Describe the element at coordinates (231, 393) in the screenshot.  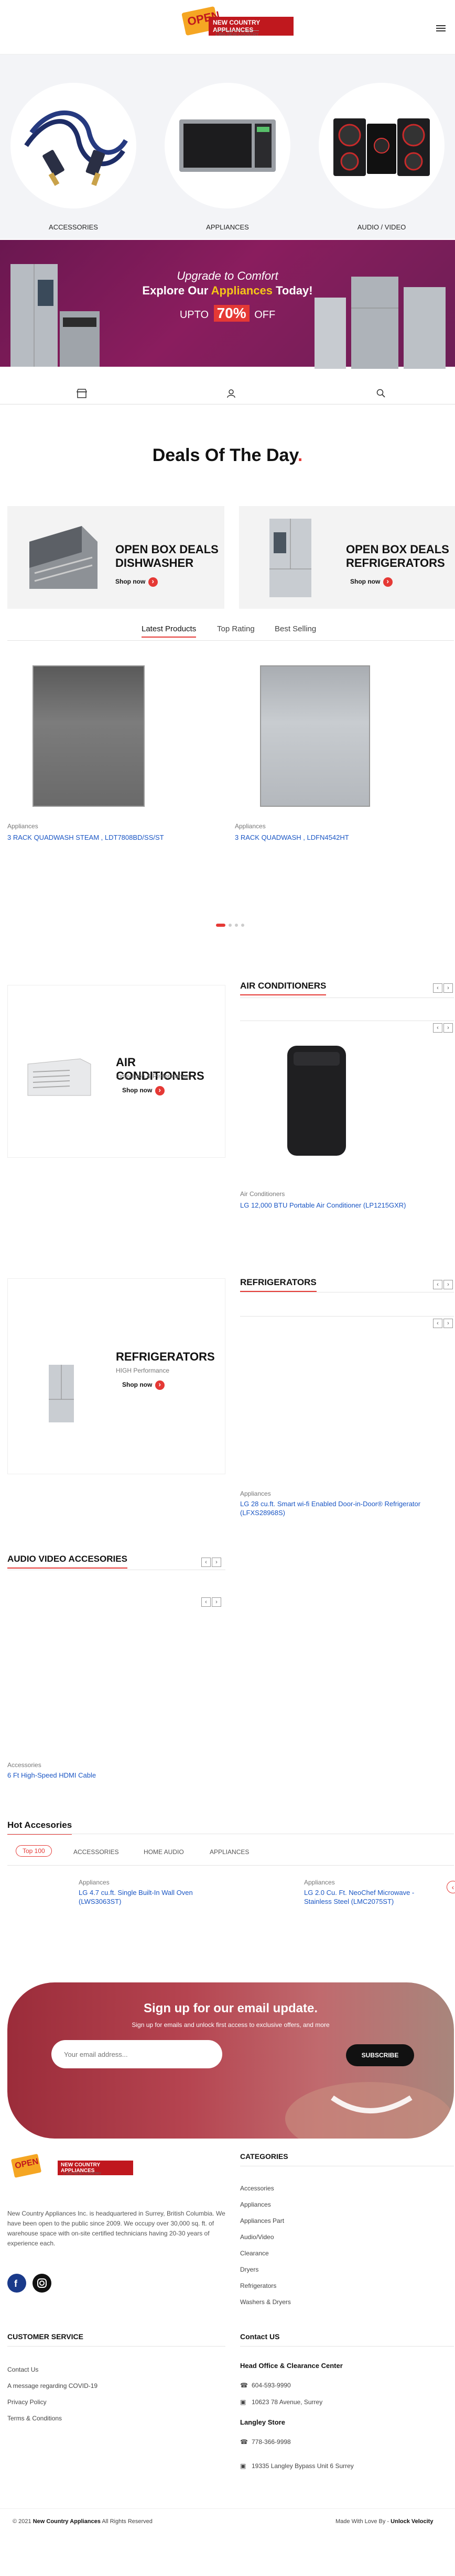
I see `user-icon` at that location.